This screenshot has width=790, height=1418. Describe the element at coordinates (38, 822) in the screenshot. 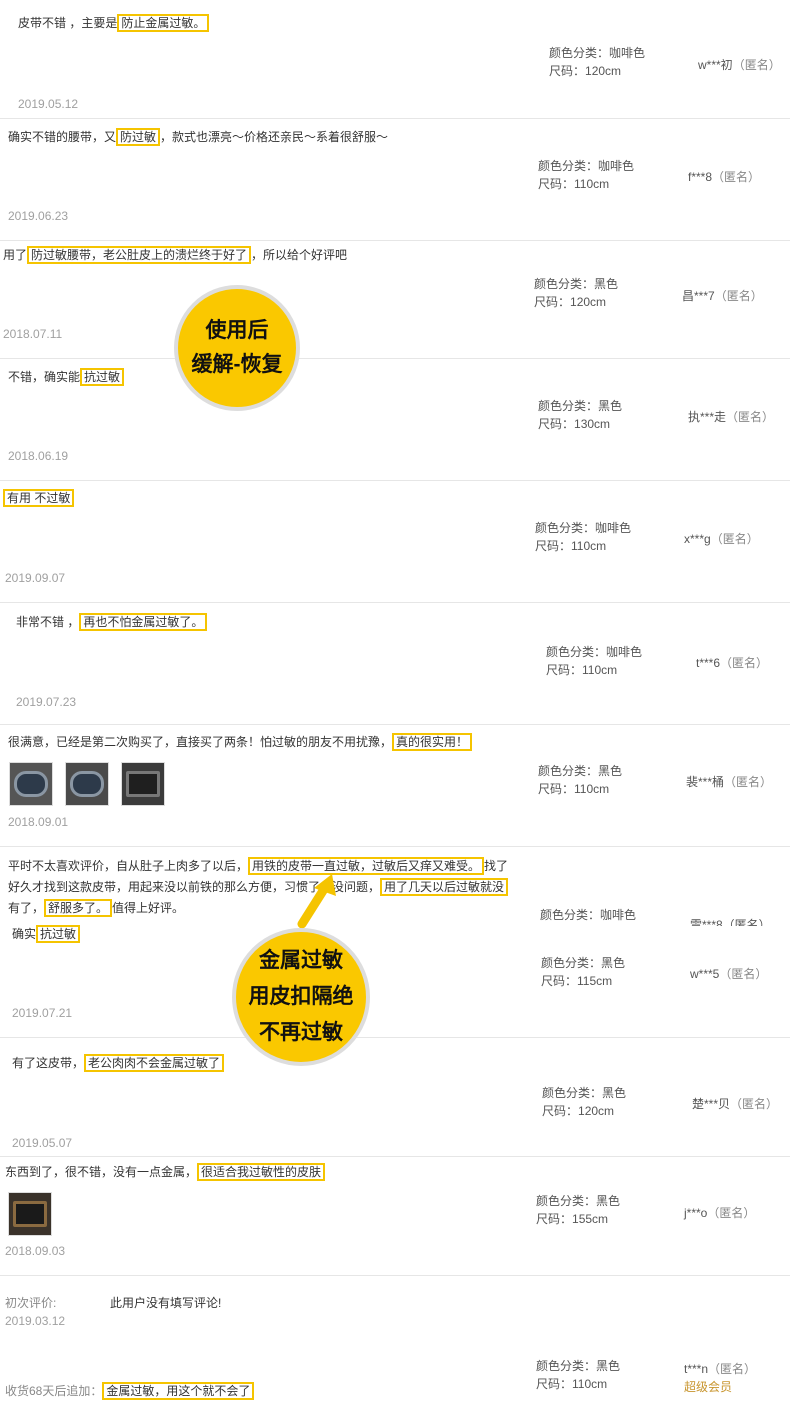

I see `review-date: 2018.09.01` at that location.